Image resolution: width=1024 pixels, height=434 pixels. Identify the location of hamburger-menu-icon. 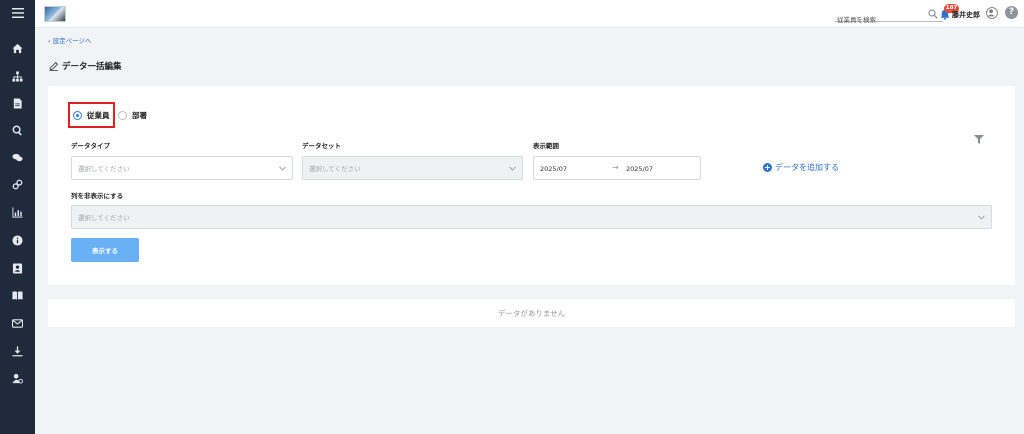
(17, 13).